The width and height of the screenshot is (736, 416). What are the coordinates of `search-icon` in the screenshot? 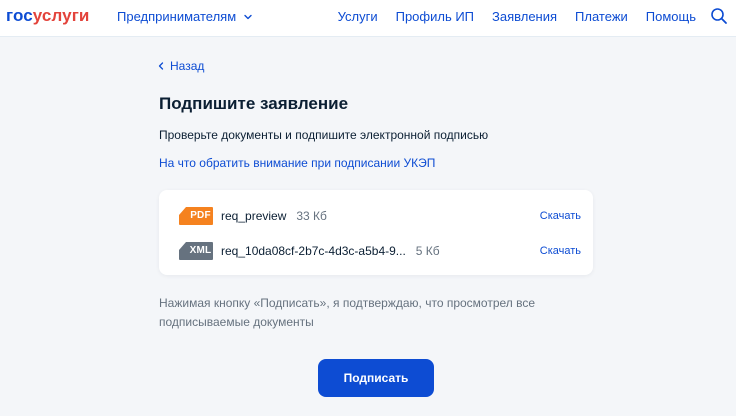 It's located at (719, 16).